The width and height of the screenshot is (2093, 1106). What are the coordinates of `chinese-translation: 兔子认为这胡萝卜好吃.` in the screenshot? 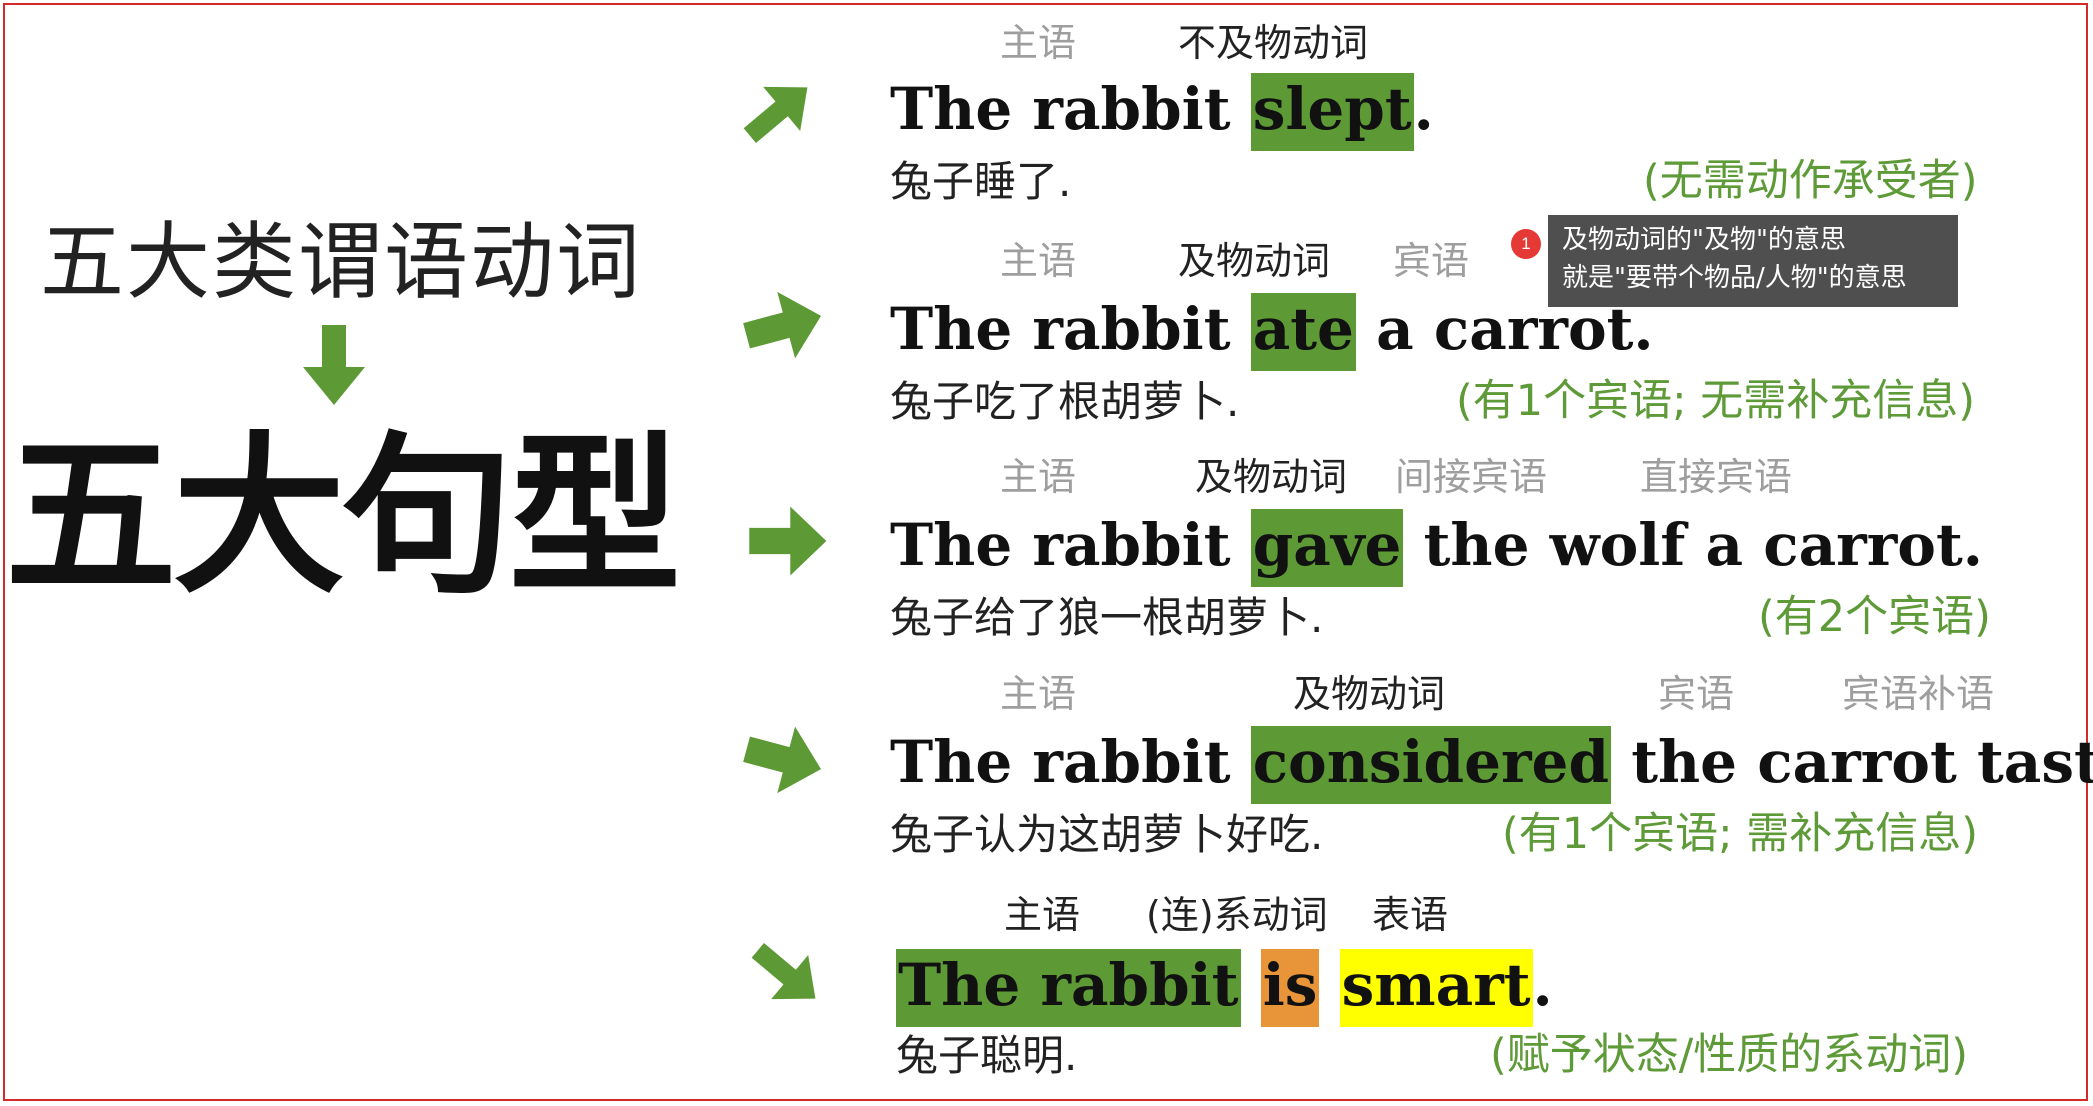 It's located at (1107, 834).